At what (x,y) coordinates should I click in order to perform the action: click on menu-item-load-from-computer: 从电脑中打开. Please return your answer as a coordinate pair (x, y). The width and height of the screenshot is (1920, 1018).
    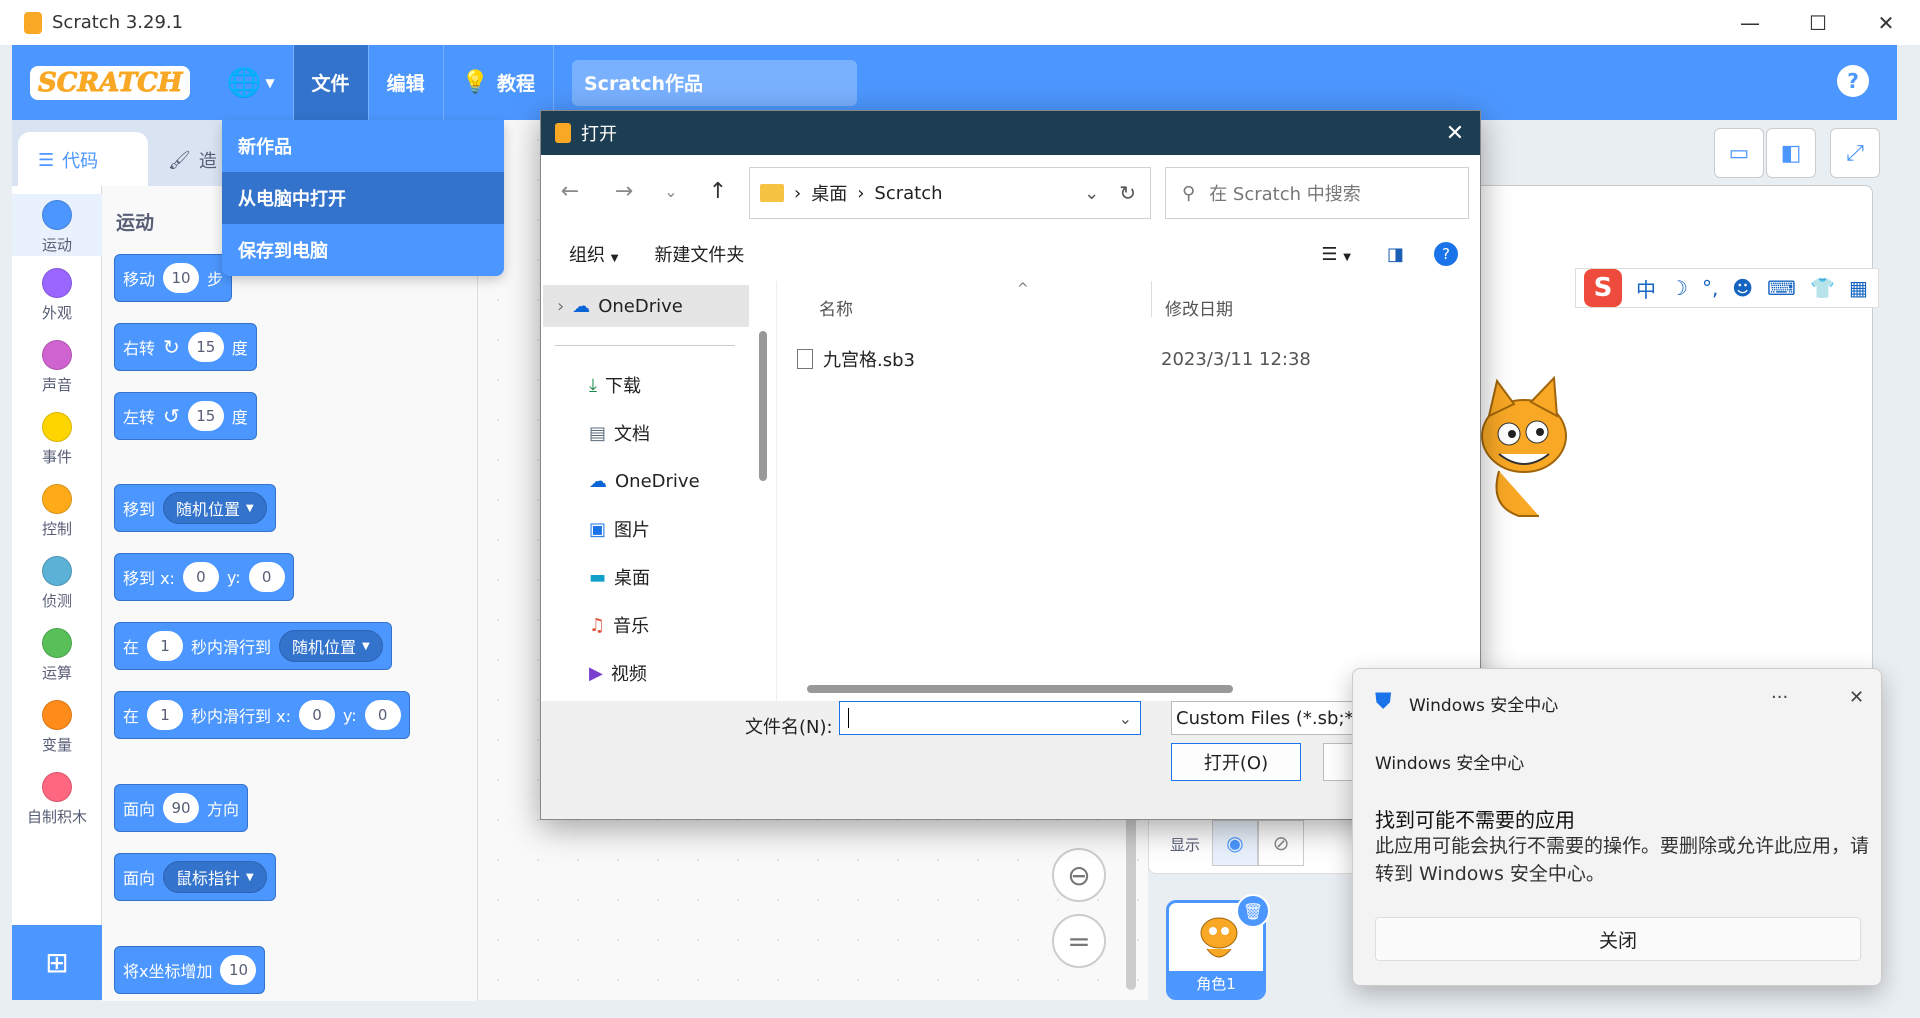
    Looking at the image, I should click on (363, 198).